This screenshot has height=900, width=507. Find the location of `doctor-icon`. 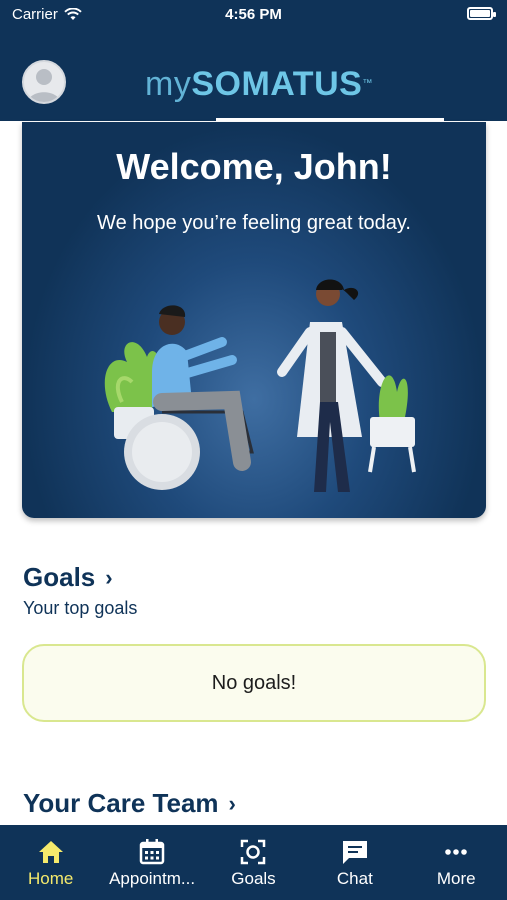

doctor-icon is located at coordinates (332, 385).